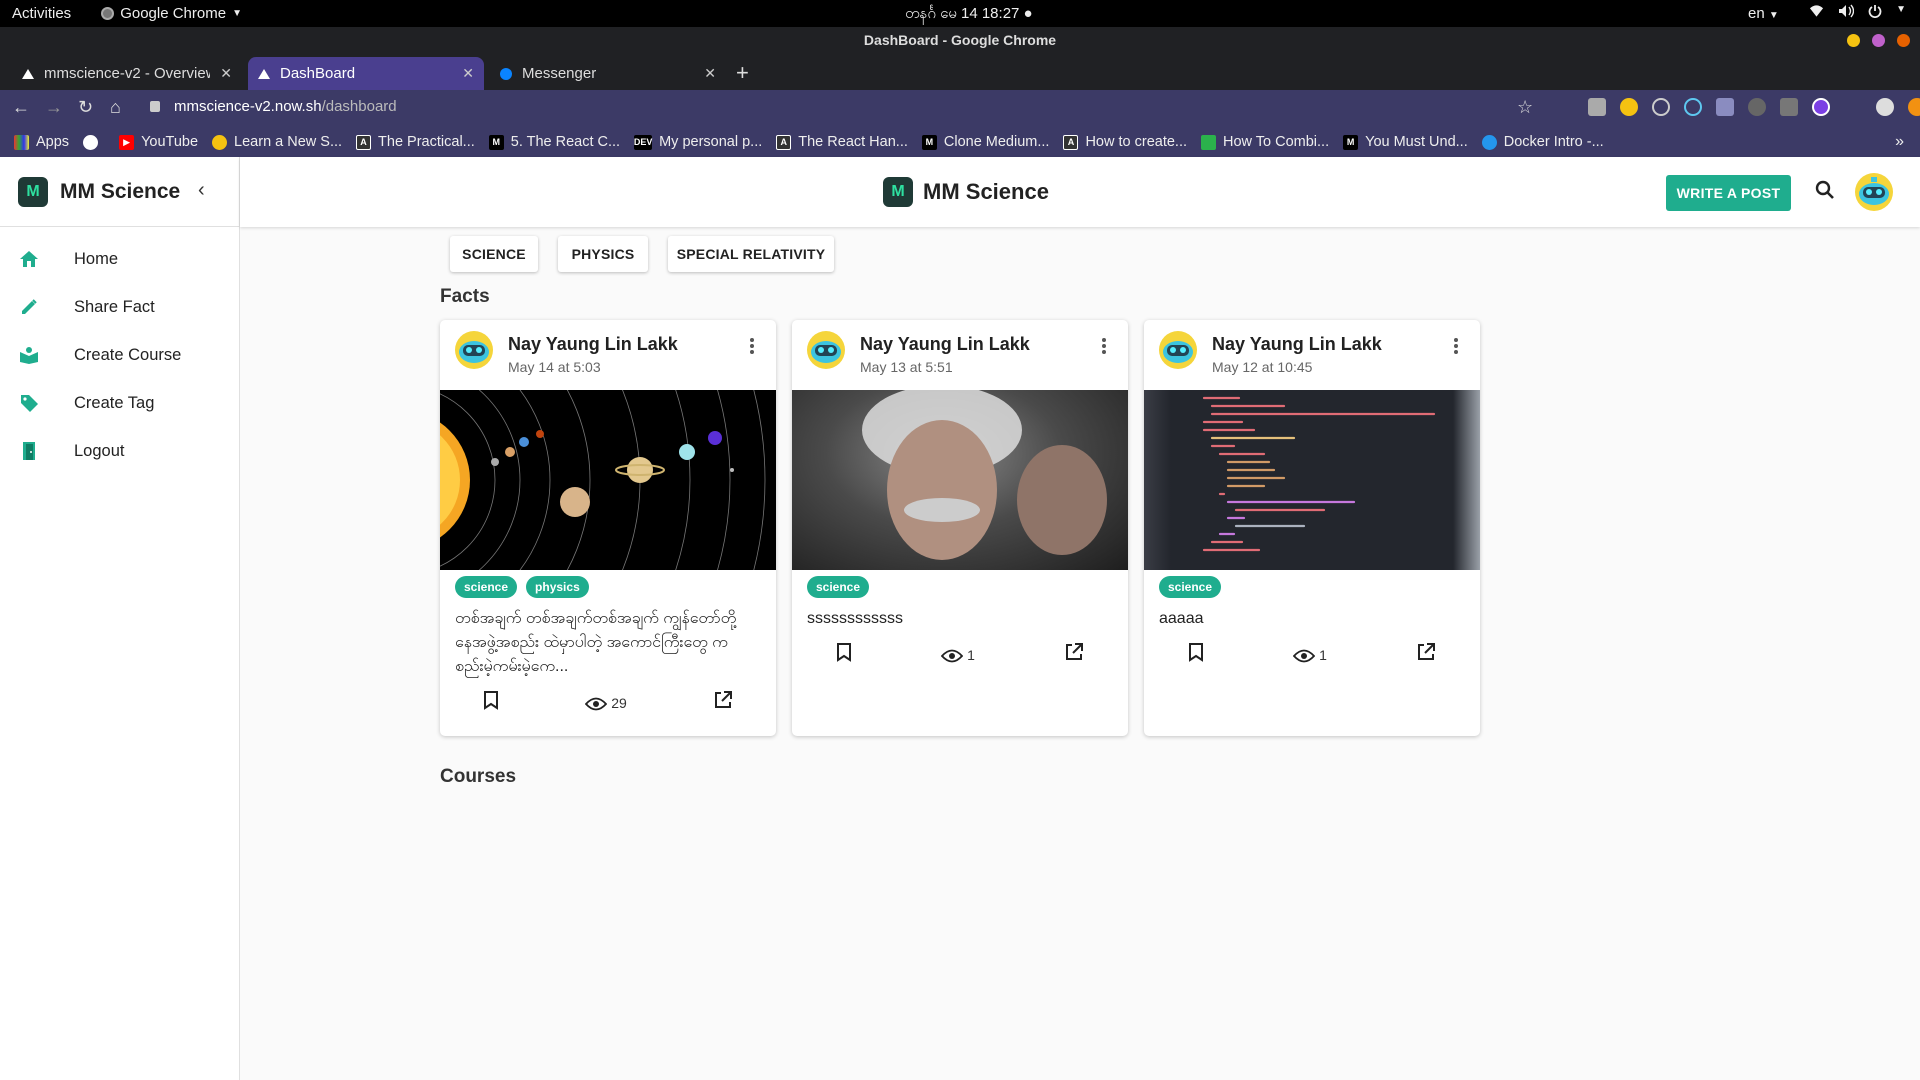 The image size is (1920, 1080). What do you see at coordinates (494, 254) in the screenshot?
I see `tag-button-science: SCIENCE` at bounding box center [494, 254].